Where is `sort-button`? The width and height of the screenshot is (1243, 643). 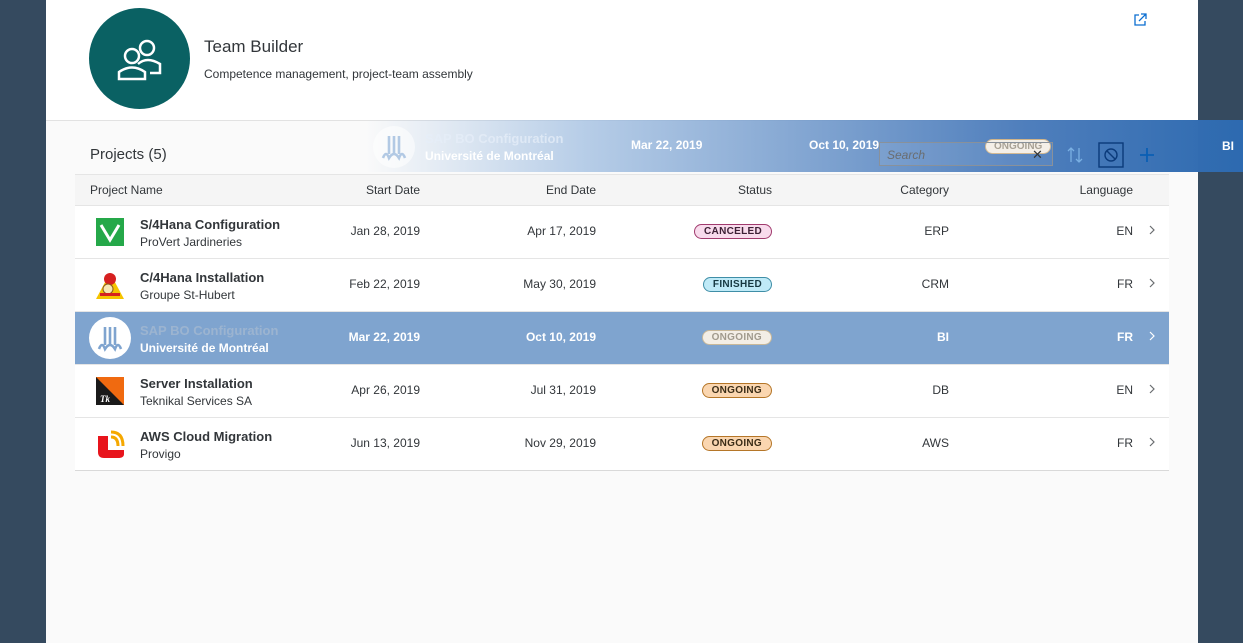
sort-button is located at coordinates (1075, 155).